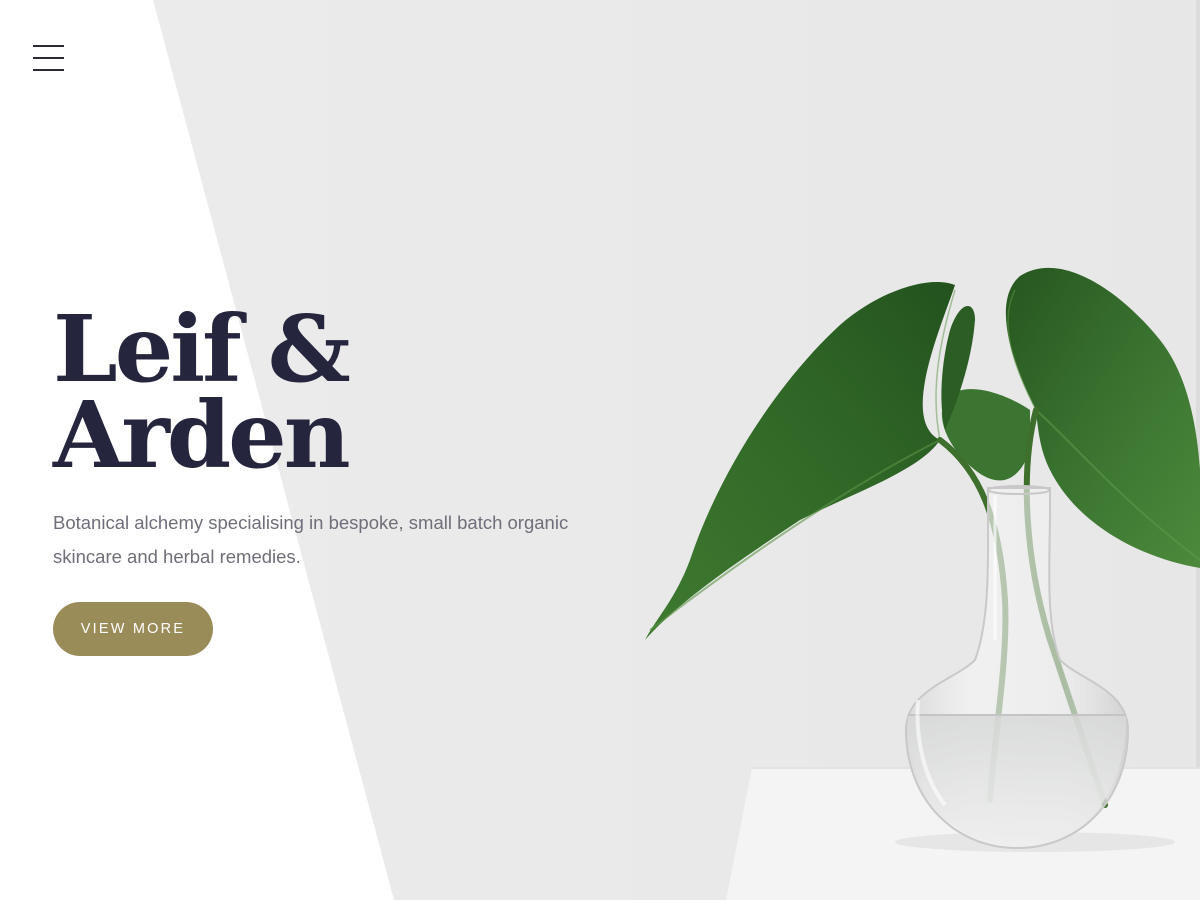  I want to click on hamburger-menu-icon, so click(48, 58).